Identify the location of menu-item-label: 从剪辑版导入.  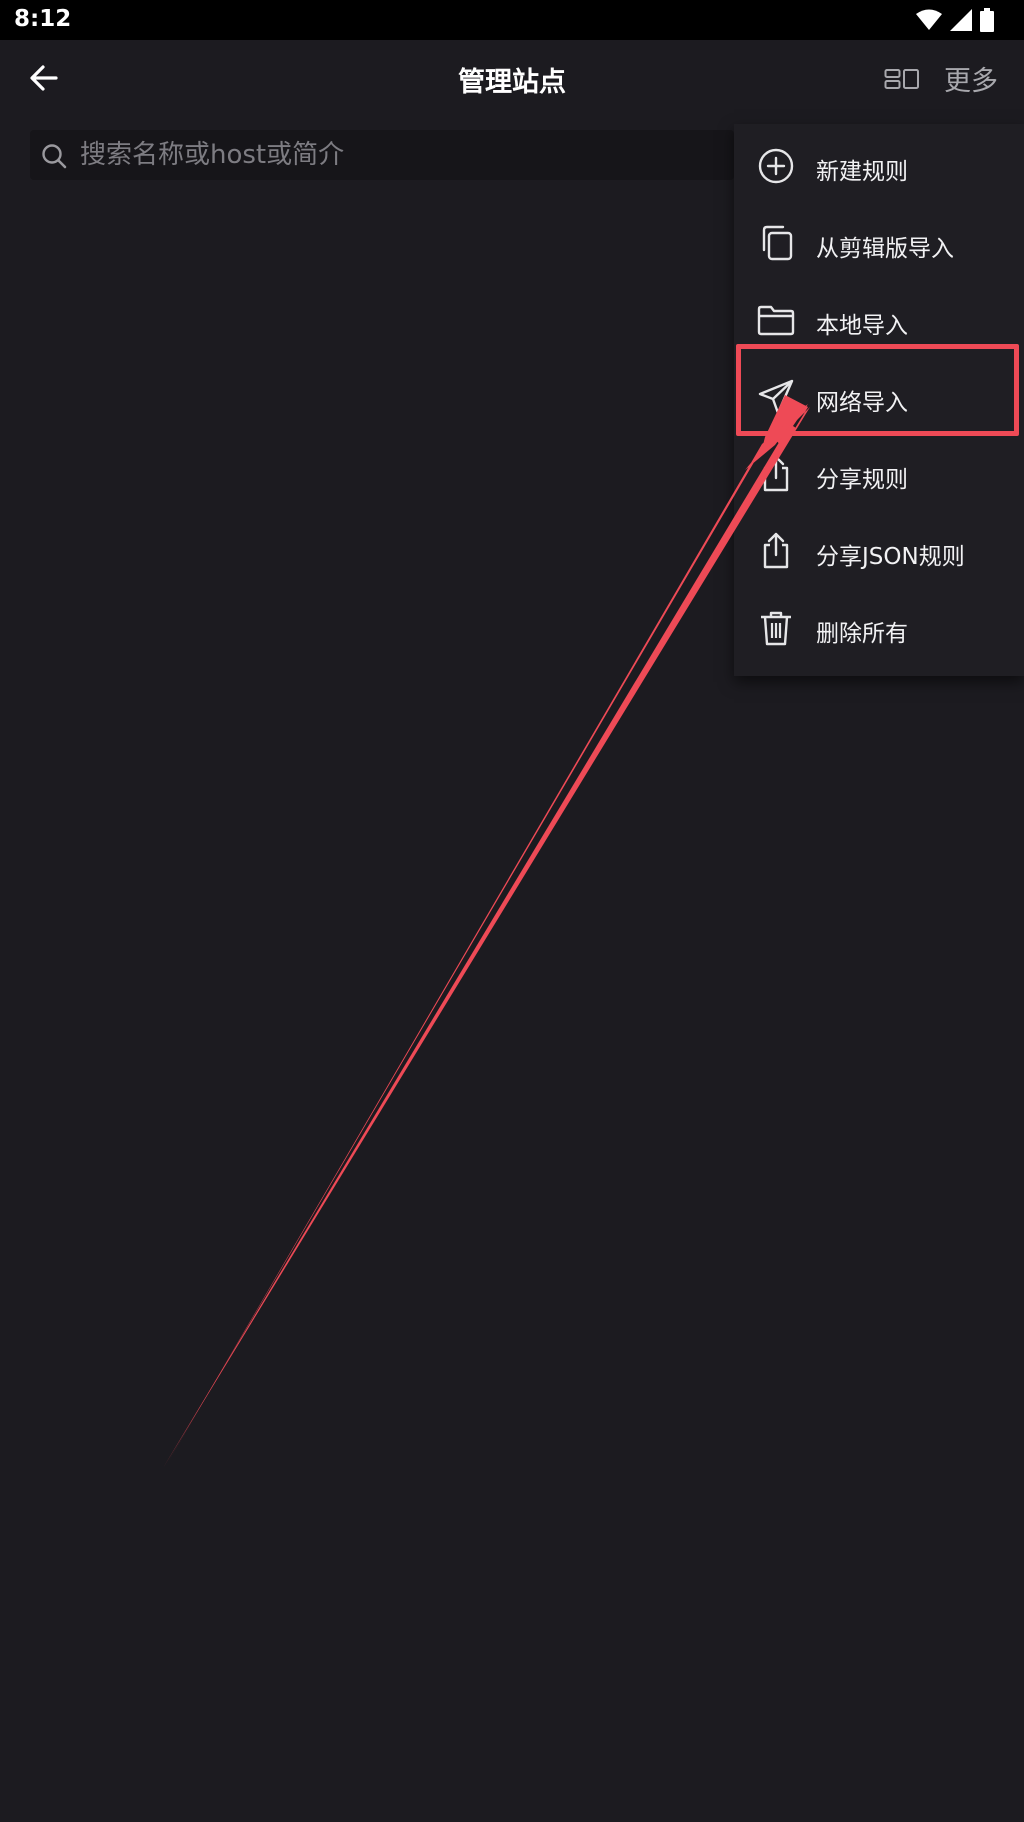
(885, 249).